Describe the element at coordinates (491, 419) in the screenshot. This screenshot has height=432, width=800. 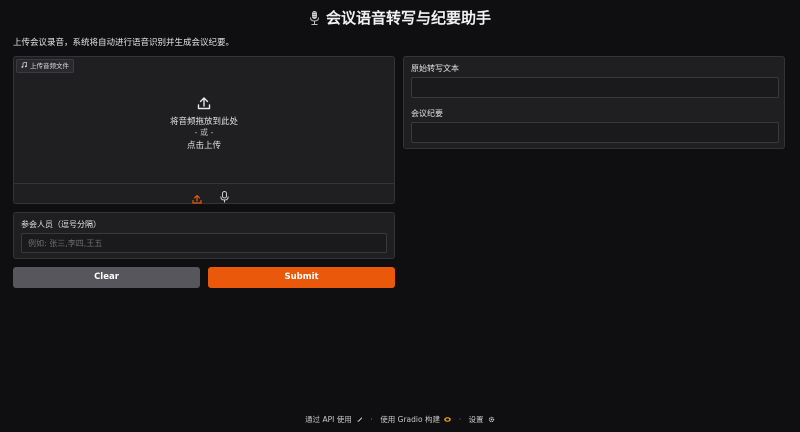
I see `gear-icon` at that location.